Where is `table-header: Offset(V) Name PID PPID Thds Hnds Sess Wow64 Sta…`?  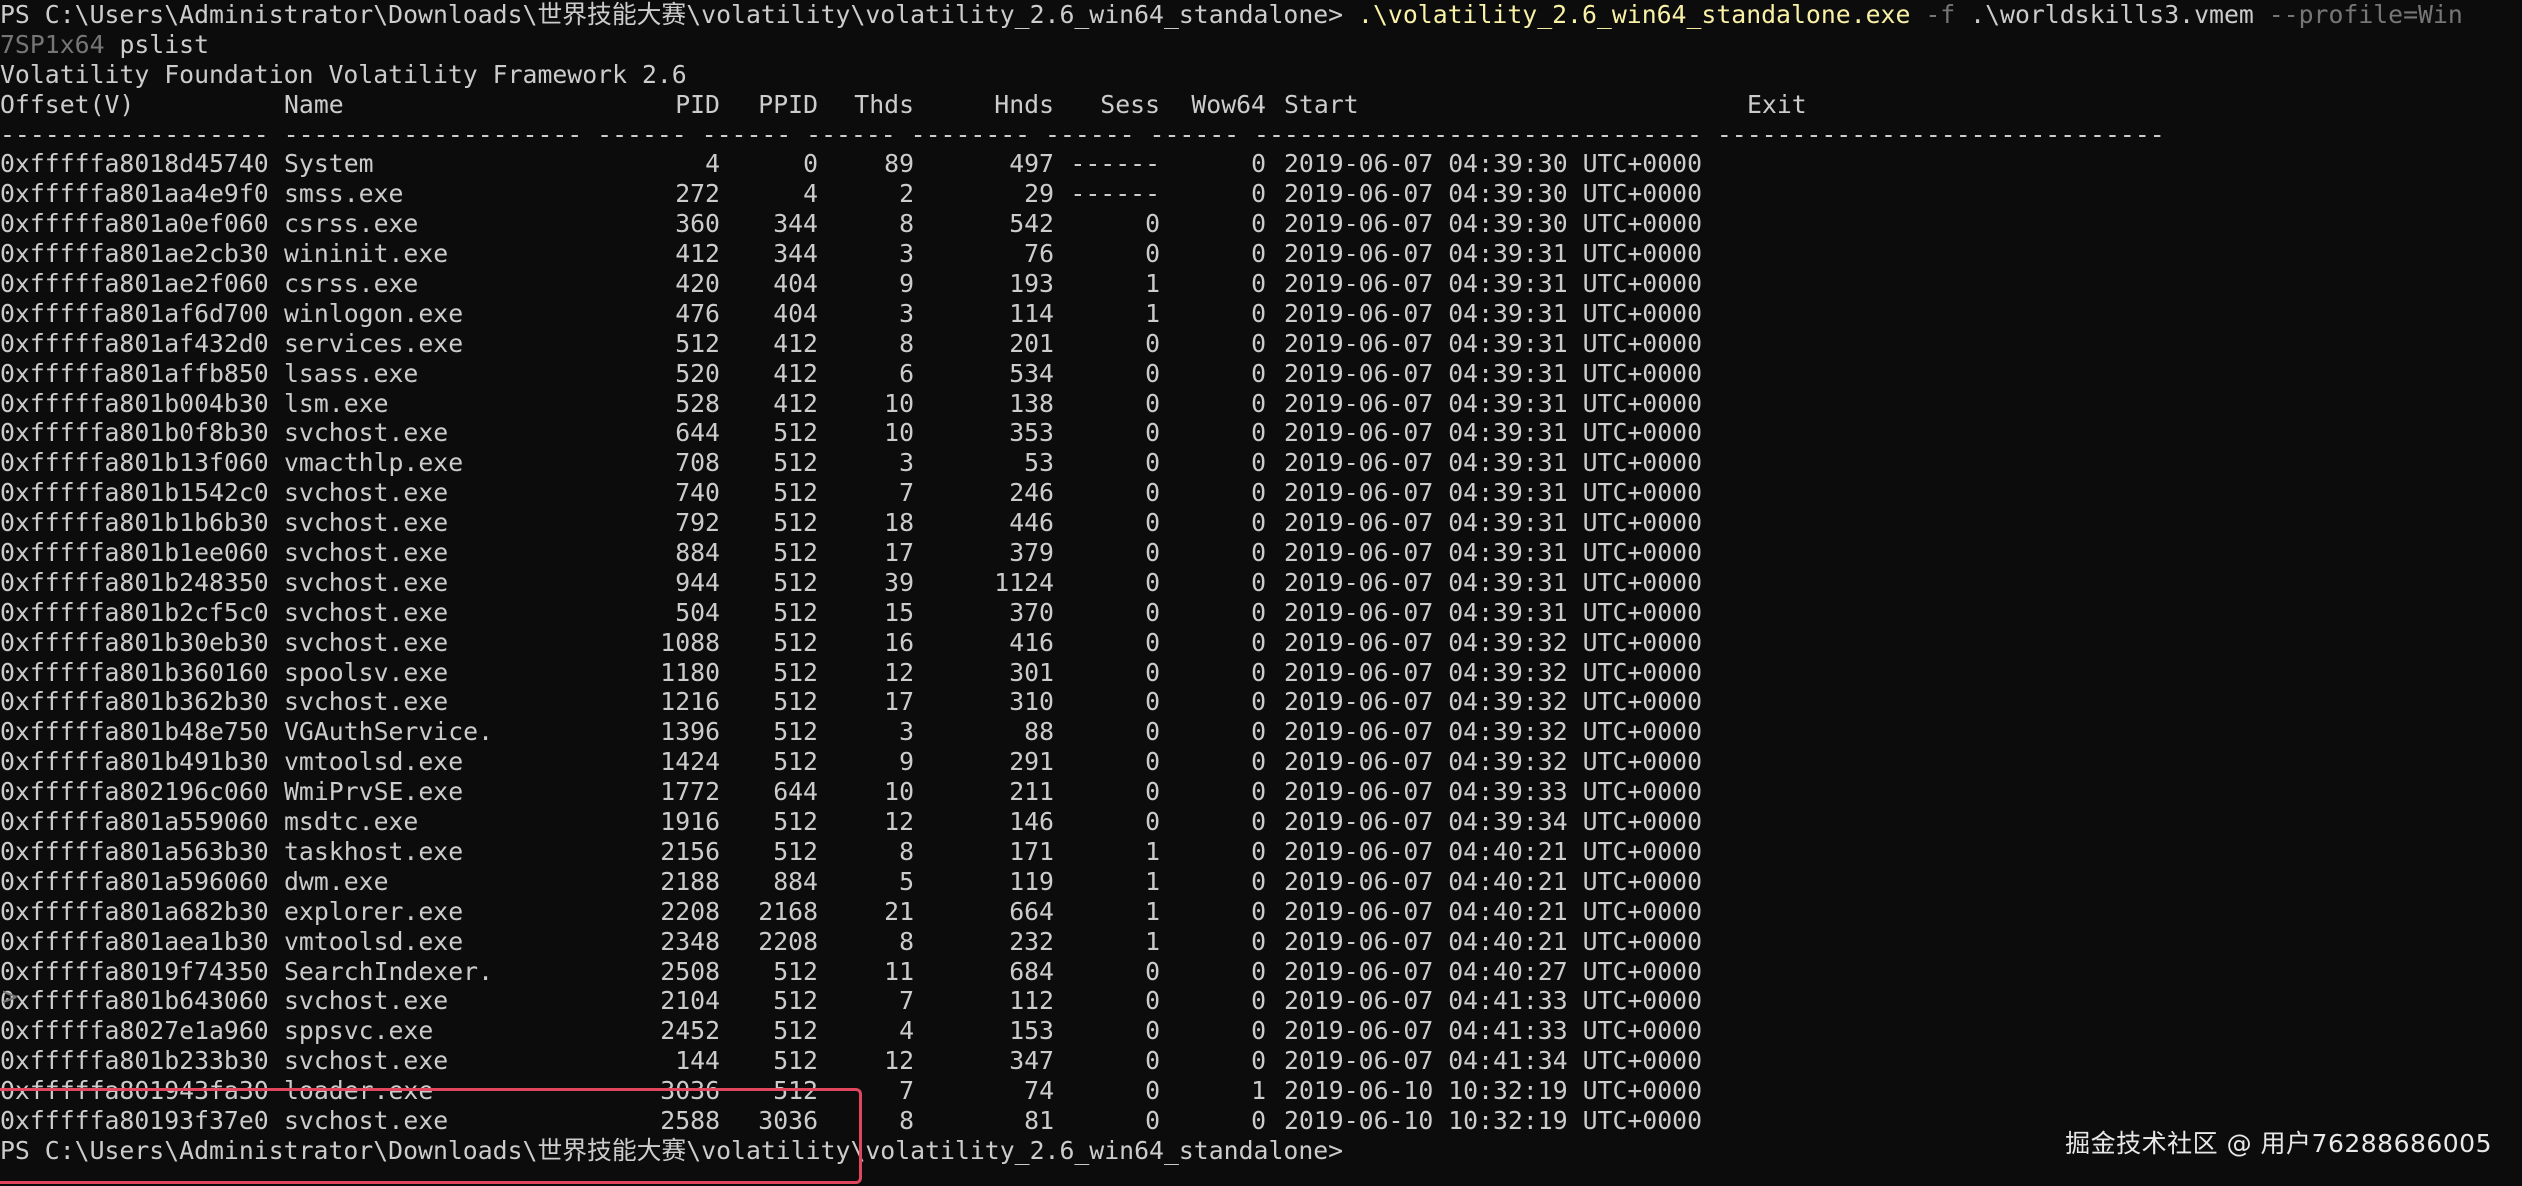 table-header: Offset(V) Name PID PPID Thds Hnds Sess Wow64 Sta… is located at coordinates (1261, 105).